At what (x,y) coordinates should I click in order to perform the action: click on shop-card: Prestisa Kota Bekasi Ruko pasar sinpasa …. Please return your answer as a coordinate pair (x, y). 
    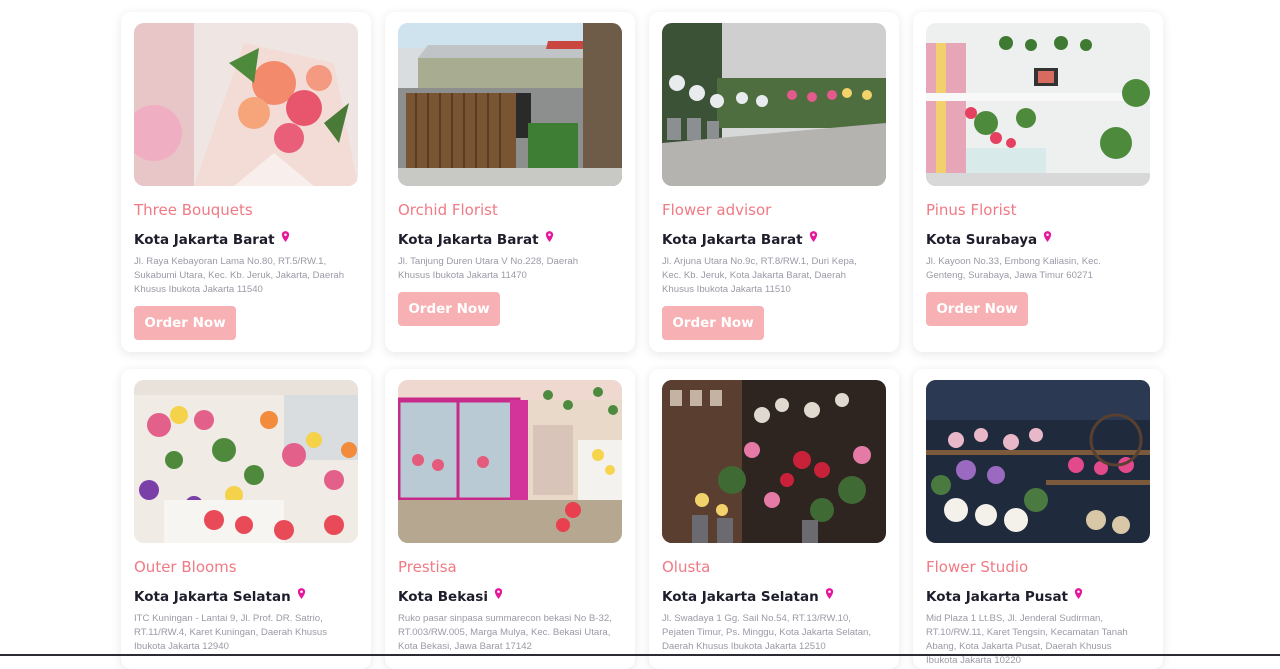
    Looking at the image, I should click on (510, 519).